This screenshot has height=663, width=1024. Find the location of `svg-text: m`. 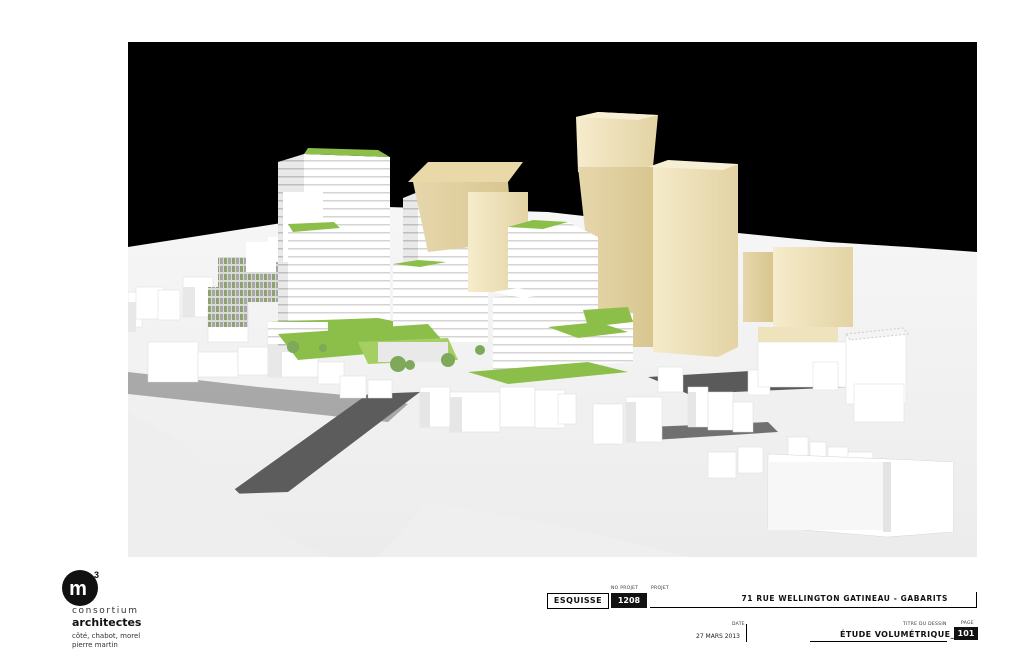

svg-text: m is located at coordinates (78, 589).